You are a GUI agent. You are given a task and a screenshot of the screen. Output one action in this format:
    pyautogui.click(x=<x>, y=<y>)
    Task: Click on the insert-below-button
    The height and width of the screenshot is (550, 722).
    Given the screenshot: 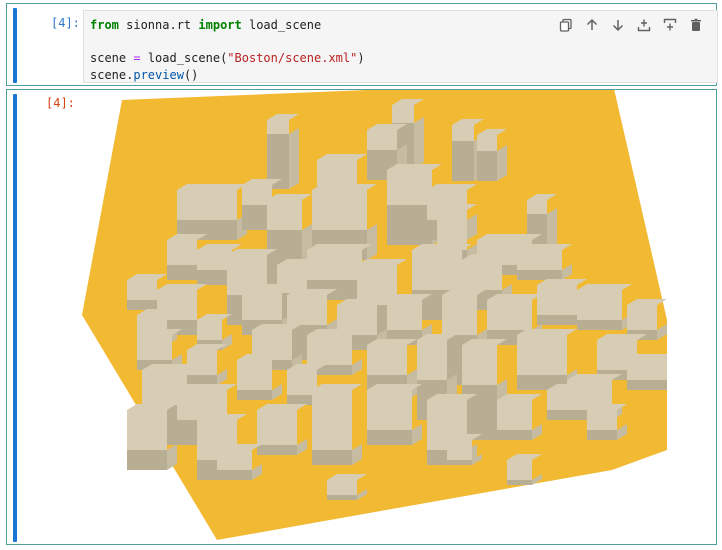 What is the action you would take?
    pyautogui.click(x=670, y=25)
    